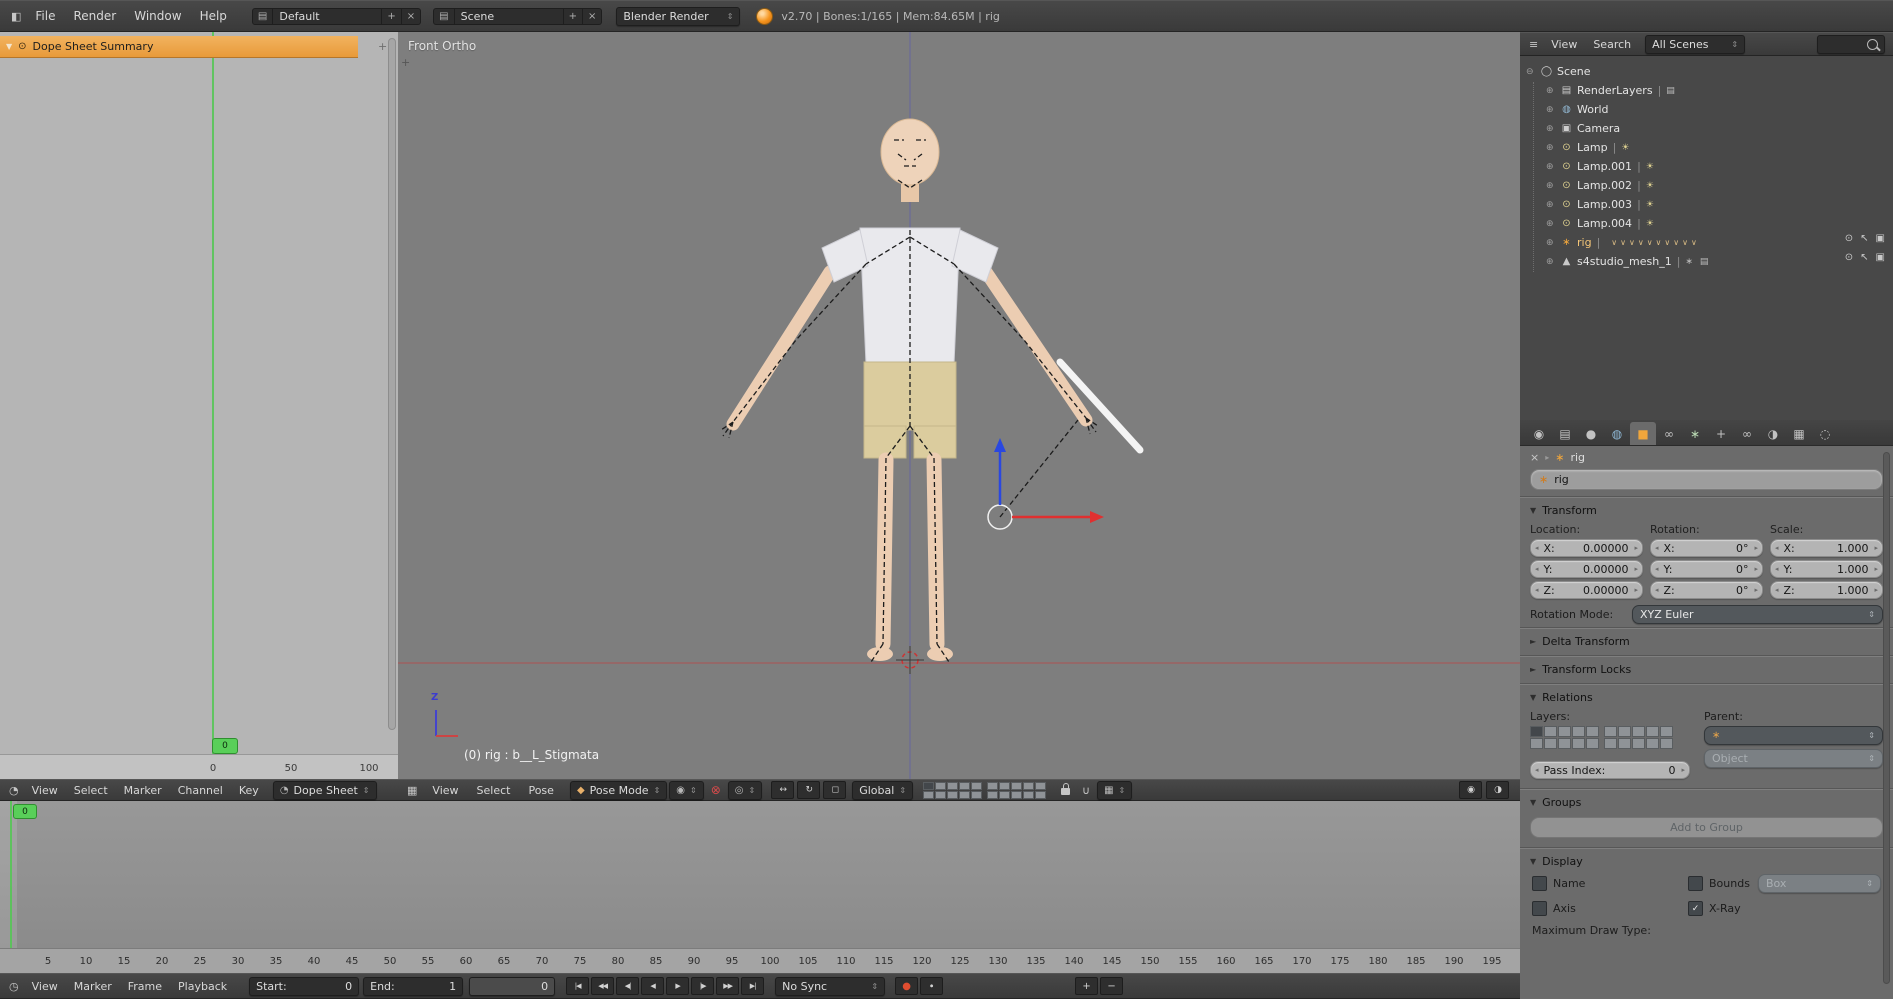 This screenshot has height=999, width=1893. I want to click on current-frame-badge: 0, so click(25, 811).